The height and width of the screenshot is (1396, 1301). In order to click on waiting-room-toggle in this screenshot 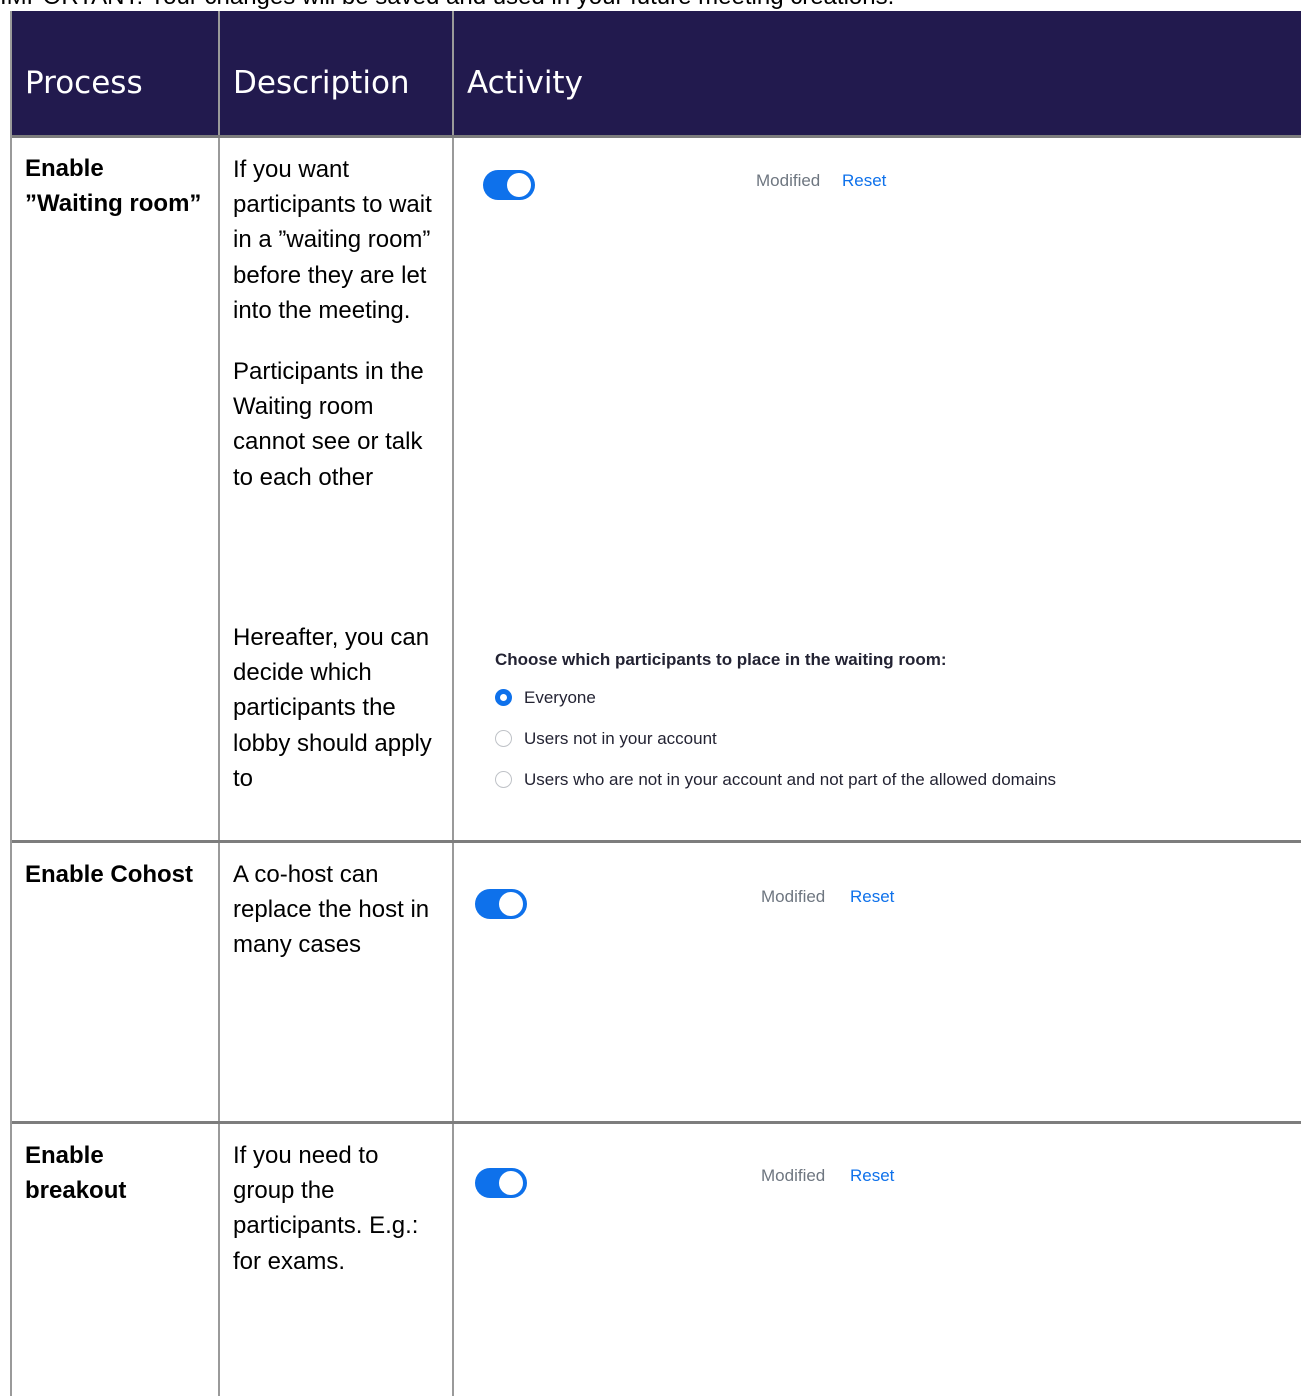, I will do `click(509, 185)`.